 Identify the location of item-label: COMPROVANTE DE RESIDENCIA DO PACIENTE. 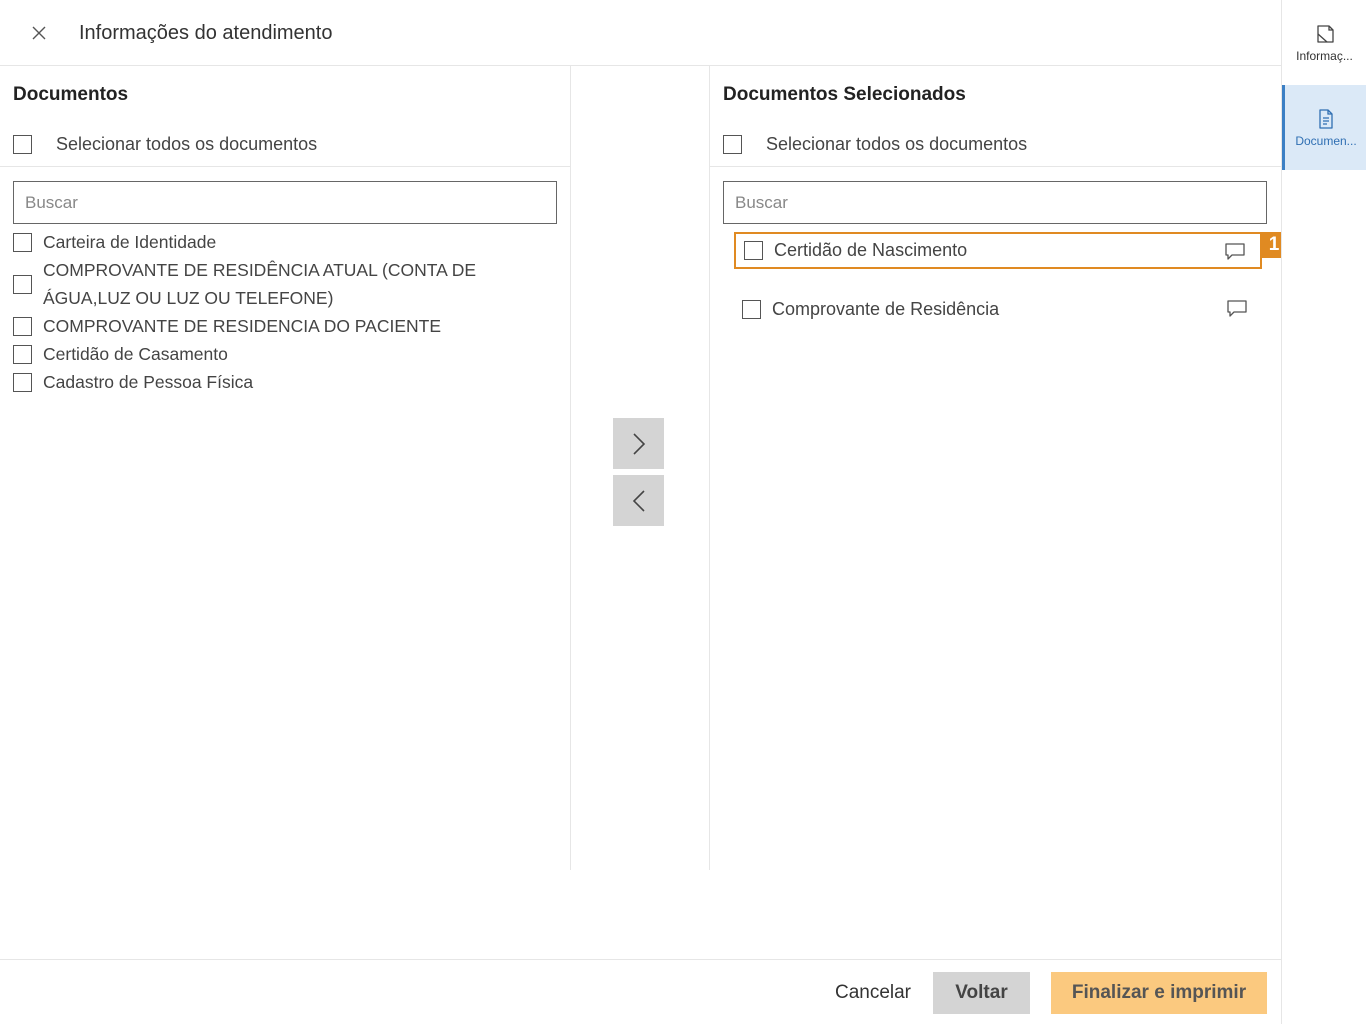
(242, 326).